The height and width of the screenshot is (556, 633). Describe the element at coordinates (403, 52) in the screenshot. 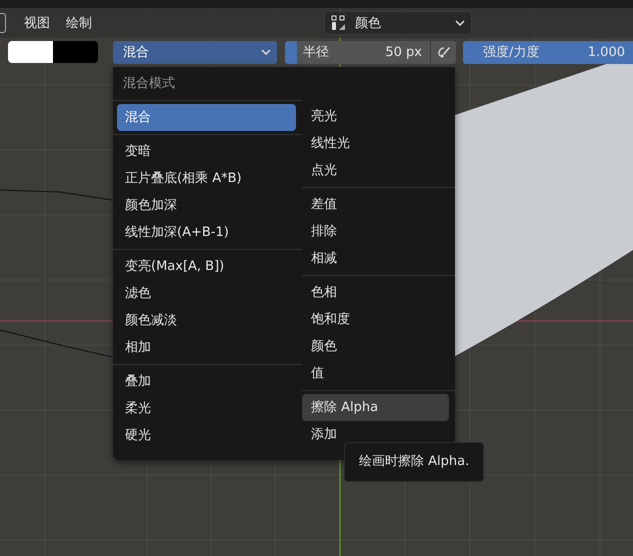

I see `slider-value: 50 px` at that location.